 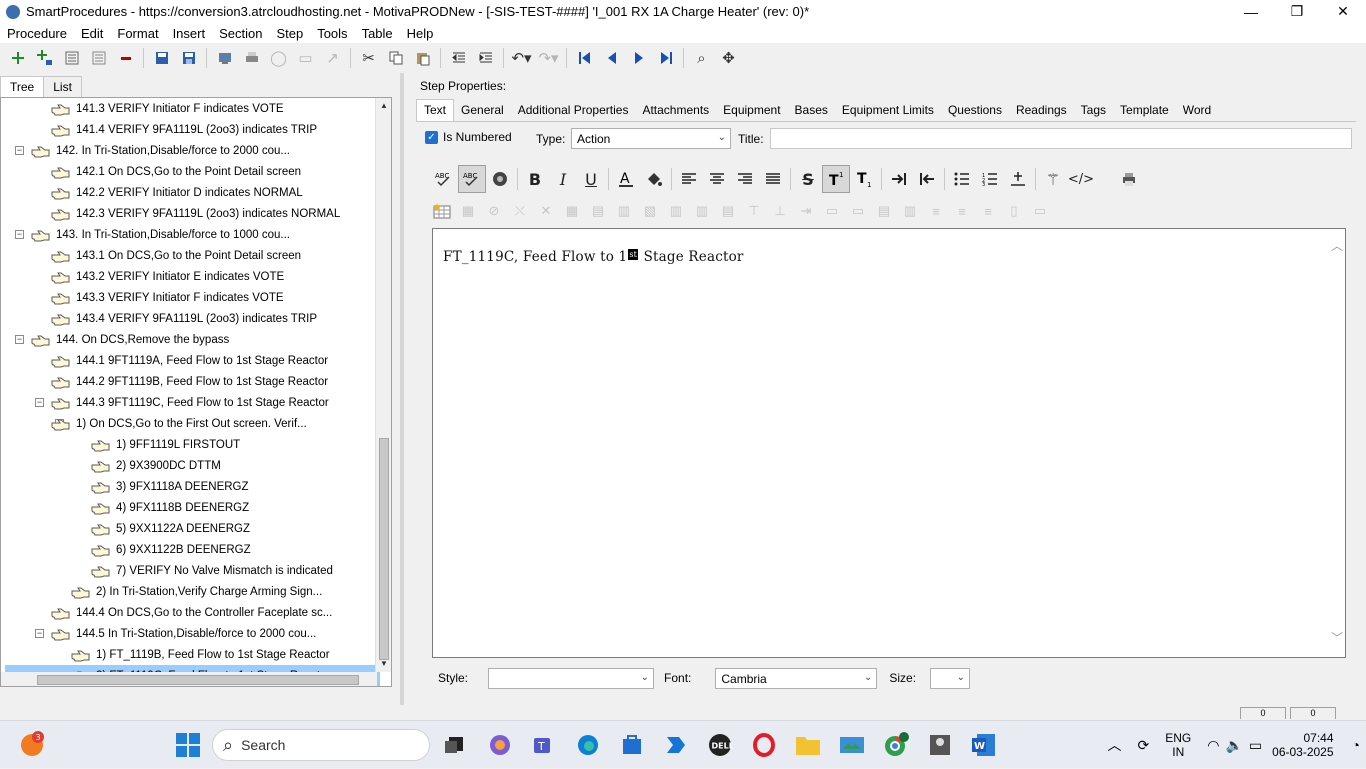 What do you see at coordinates (188, 507) in the screenshot?
I see `tree-item: 4) 9FX1118B DEENERGZ` at bounding box center [188, 507].